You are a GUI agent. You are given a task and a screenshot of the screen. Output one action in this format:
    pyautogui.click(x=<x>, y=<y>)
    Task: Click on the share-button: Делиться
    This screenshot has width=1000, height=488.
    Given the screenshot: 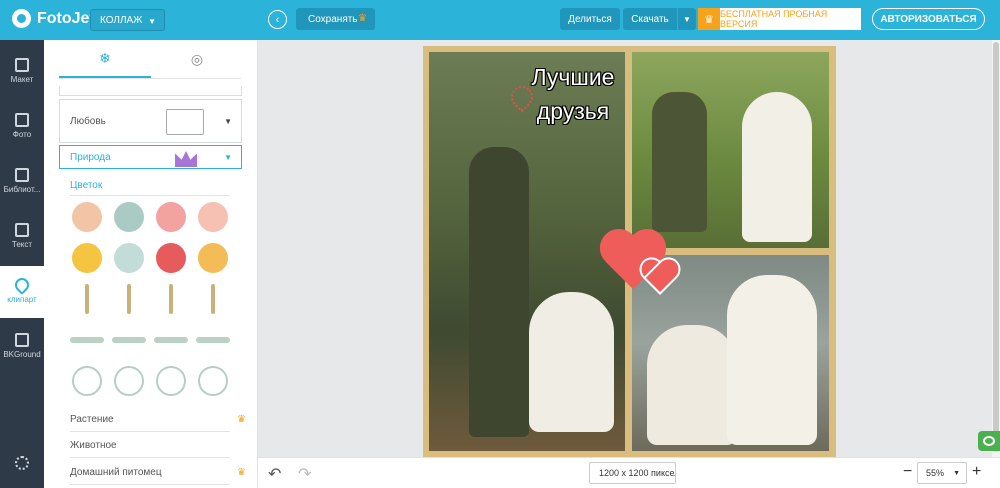 What is the action you would take?
    pyautogui.click(x=590, y=19)
    